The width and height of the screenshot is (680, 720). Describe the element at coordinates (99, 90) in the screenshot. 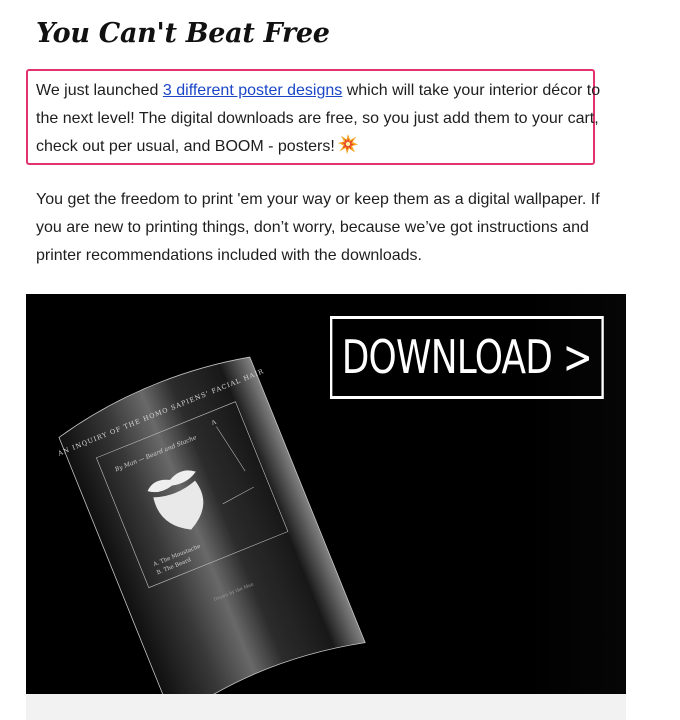

I see `intro-text-start: We just launched` at that location.